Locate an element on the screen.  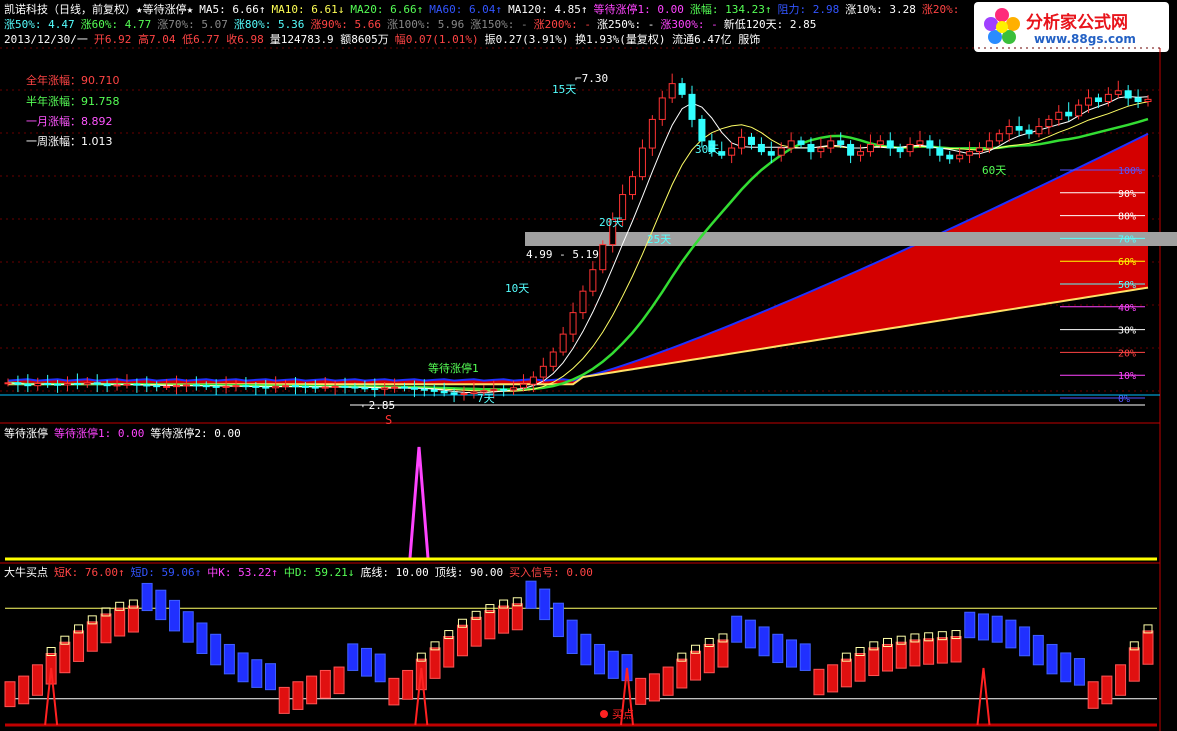
s-marker: S is located at coordinates (388, 420).